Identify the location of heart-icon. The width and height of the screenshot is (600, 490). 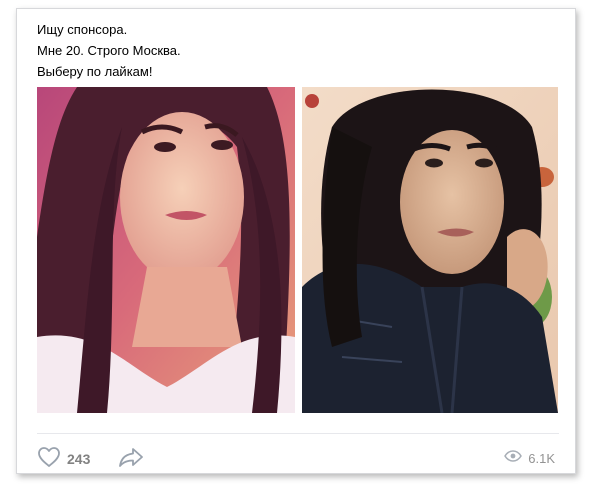
(49, 459).